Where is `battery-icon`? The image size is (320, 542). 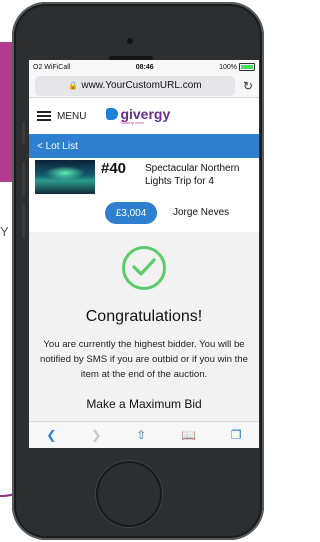 battery-icon is located at coordinates (247, 67).